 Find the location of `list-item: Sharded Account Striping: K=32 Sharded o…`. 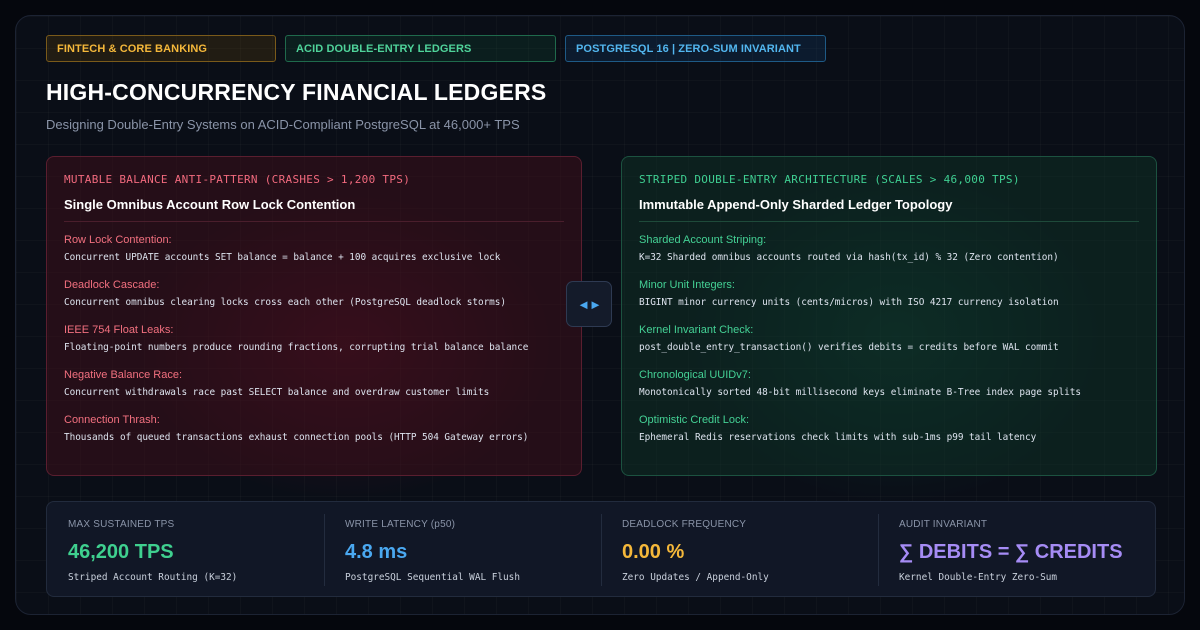

list-item: Sharded Account Striping: K=32 Sharded o… is located at coordinates (889, 256).